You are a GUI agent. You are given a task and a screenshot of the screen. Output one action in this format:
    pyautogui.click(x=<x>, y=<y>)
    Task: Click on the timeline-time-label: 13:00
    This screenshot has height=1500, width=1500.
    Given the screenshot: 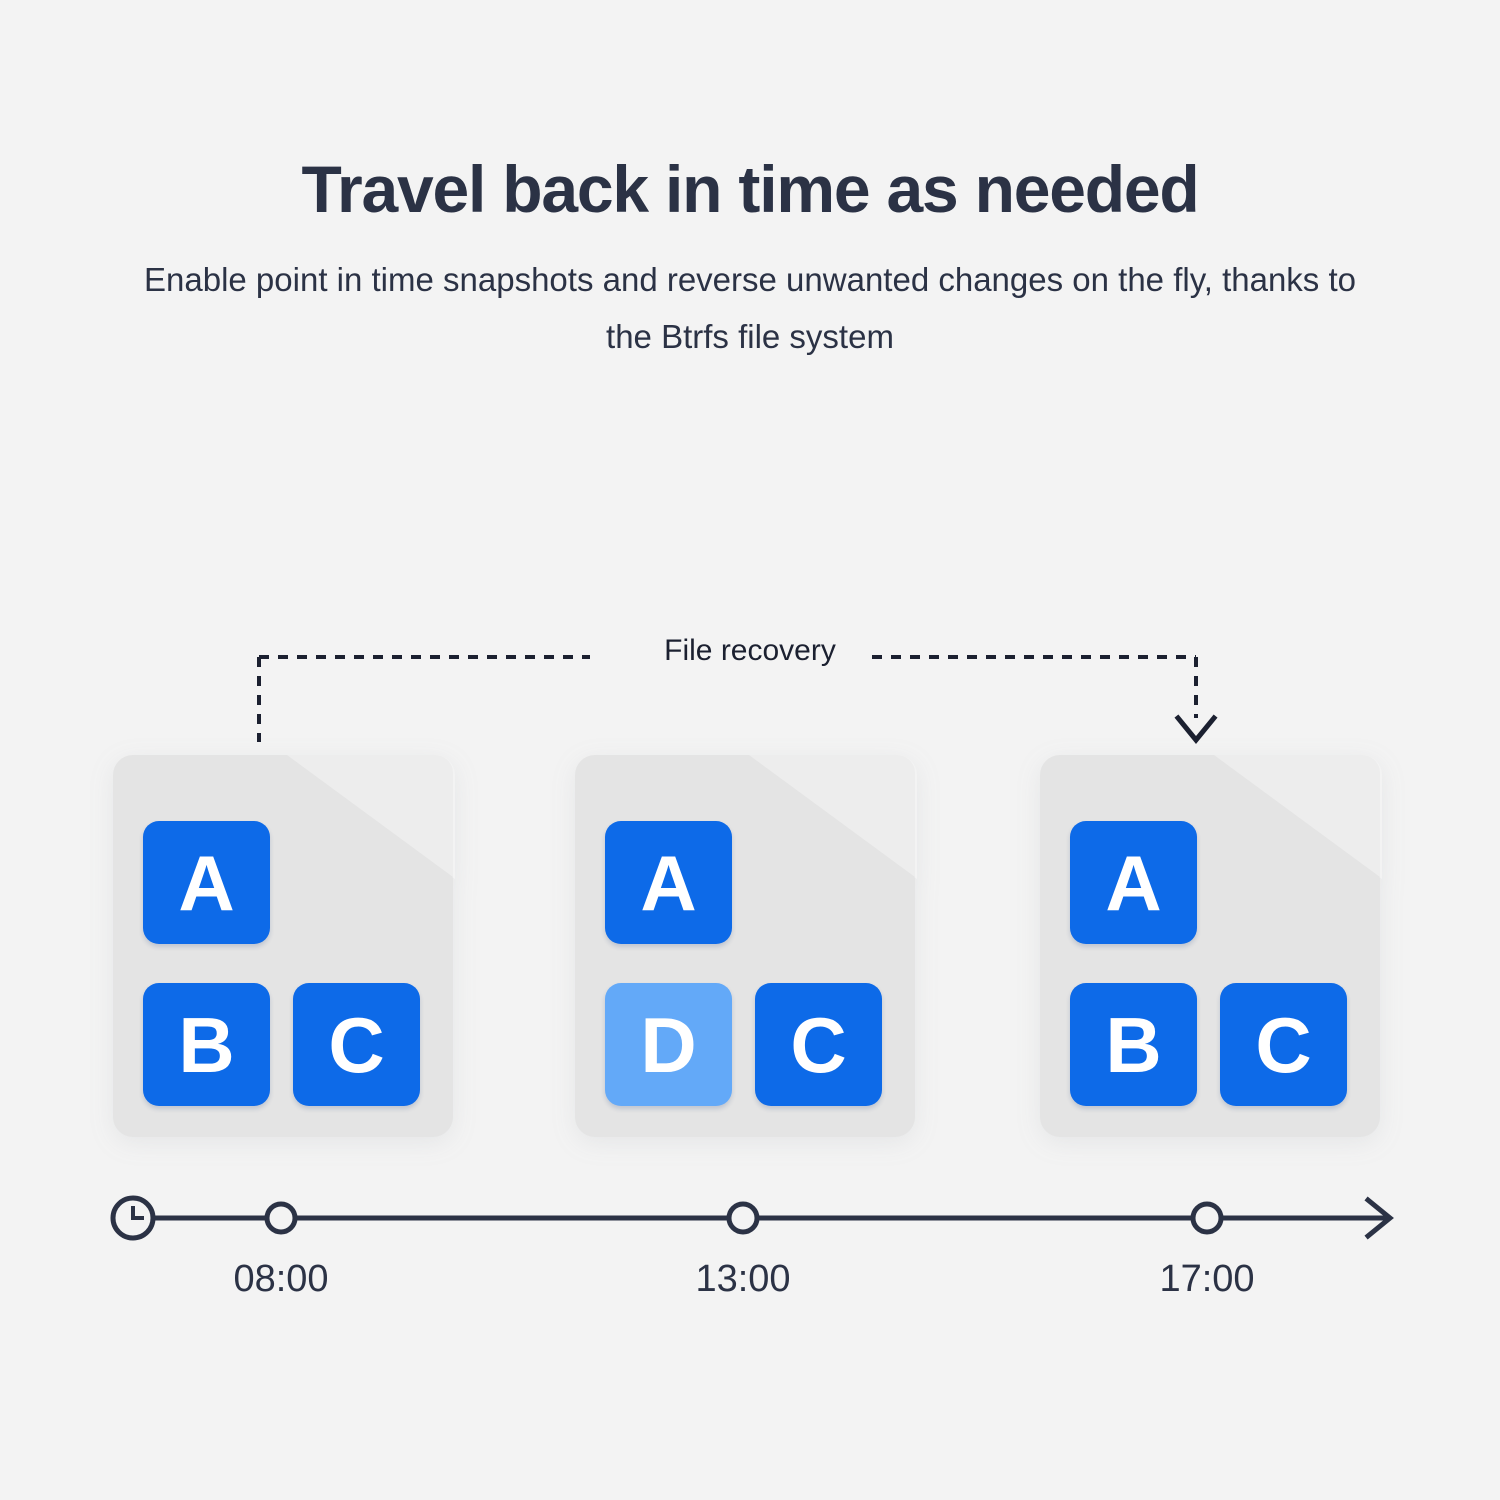 What is the action you would take?
    pyautogui.click(x=743, y=1279)
    